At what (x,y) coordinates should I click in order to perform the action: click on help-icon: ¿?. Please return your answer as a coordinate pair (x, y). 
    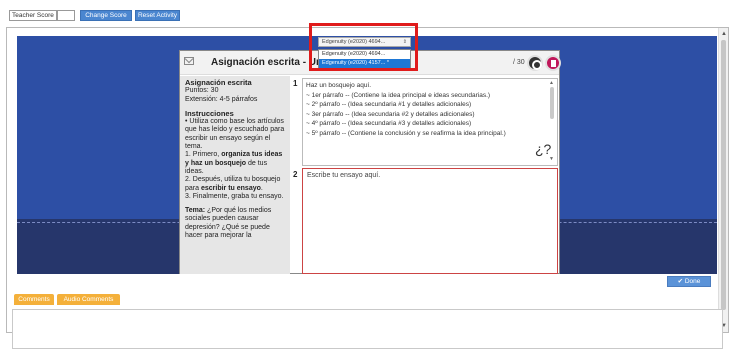
    Looking at the image, I should click on (541, 149).